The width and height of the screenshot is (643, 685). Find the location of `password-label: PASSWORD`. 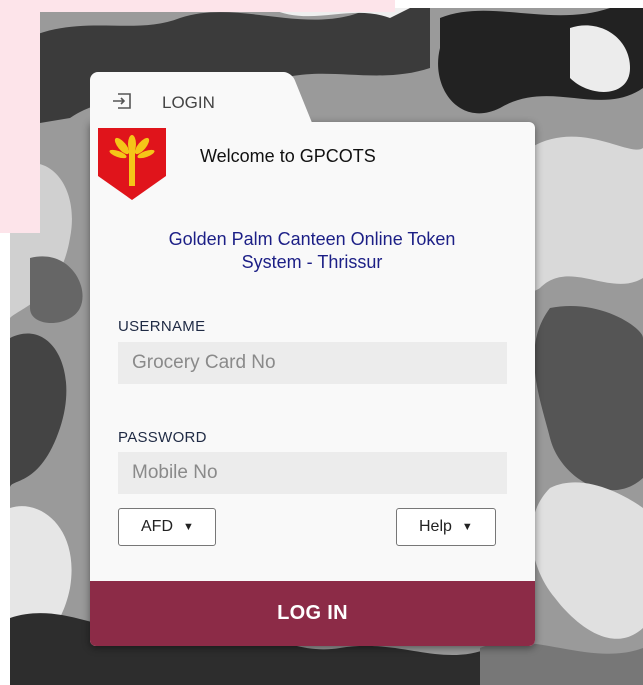

password-label: PASSWORD is located at coordinates (162, 437).